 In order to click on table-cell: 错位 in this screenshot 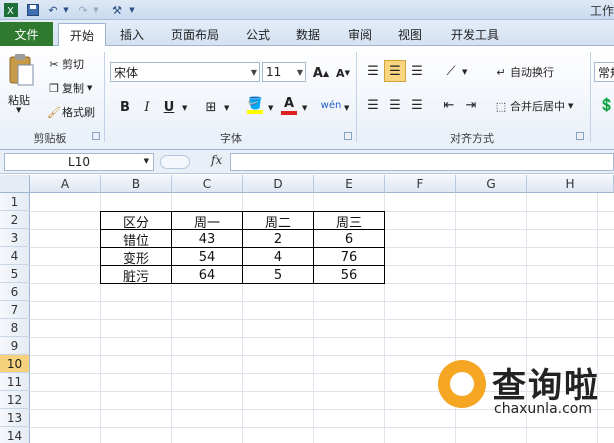, I will do `click(136, 239)`.